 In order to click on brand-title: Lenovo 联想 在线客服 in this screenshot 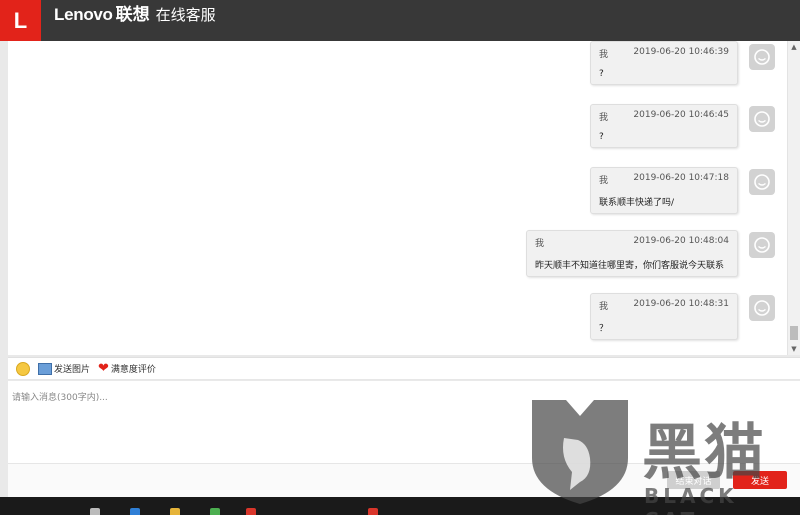, I will do `click(135, 20)`.